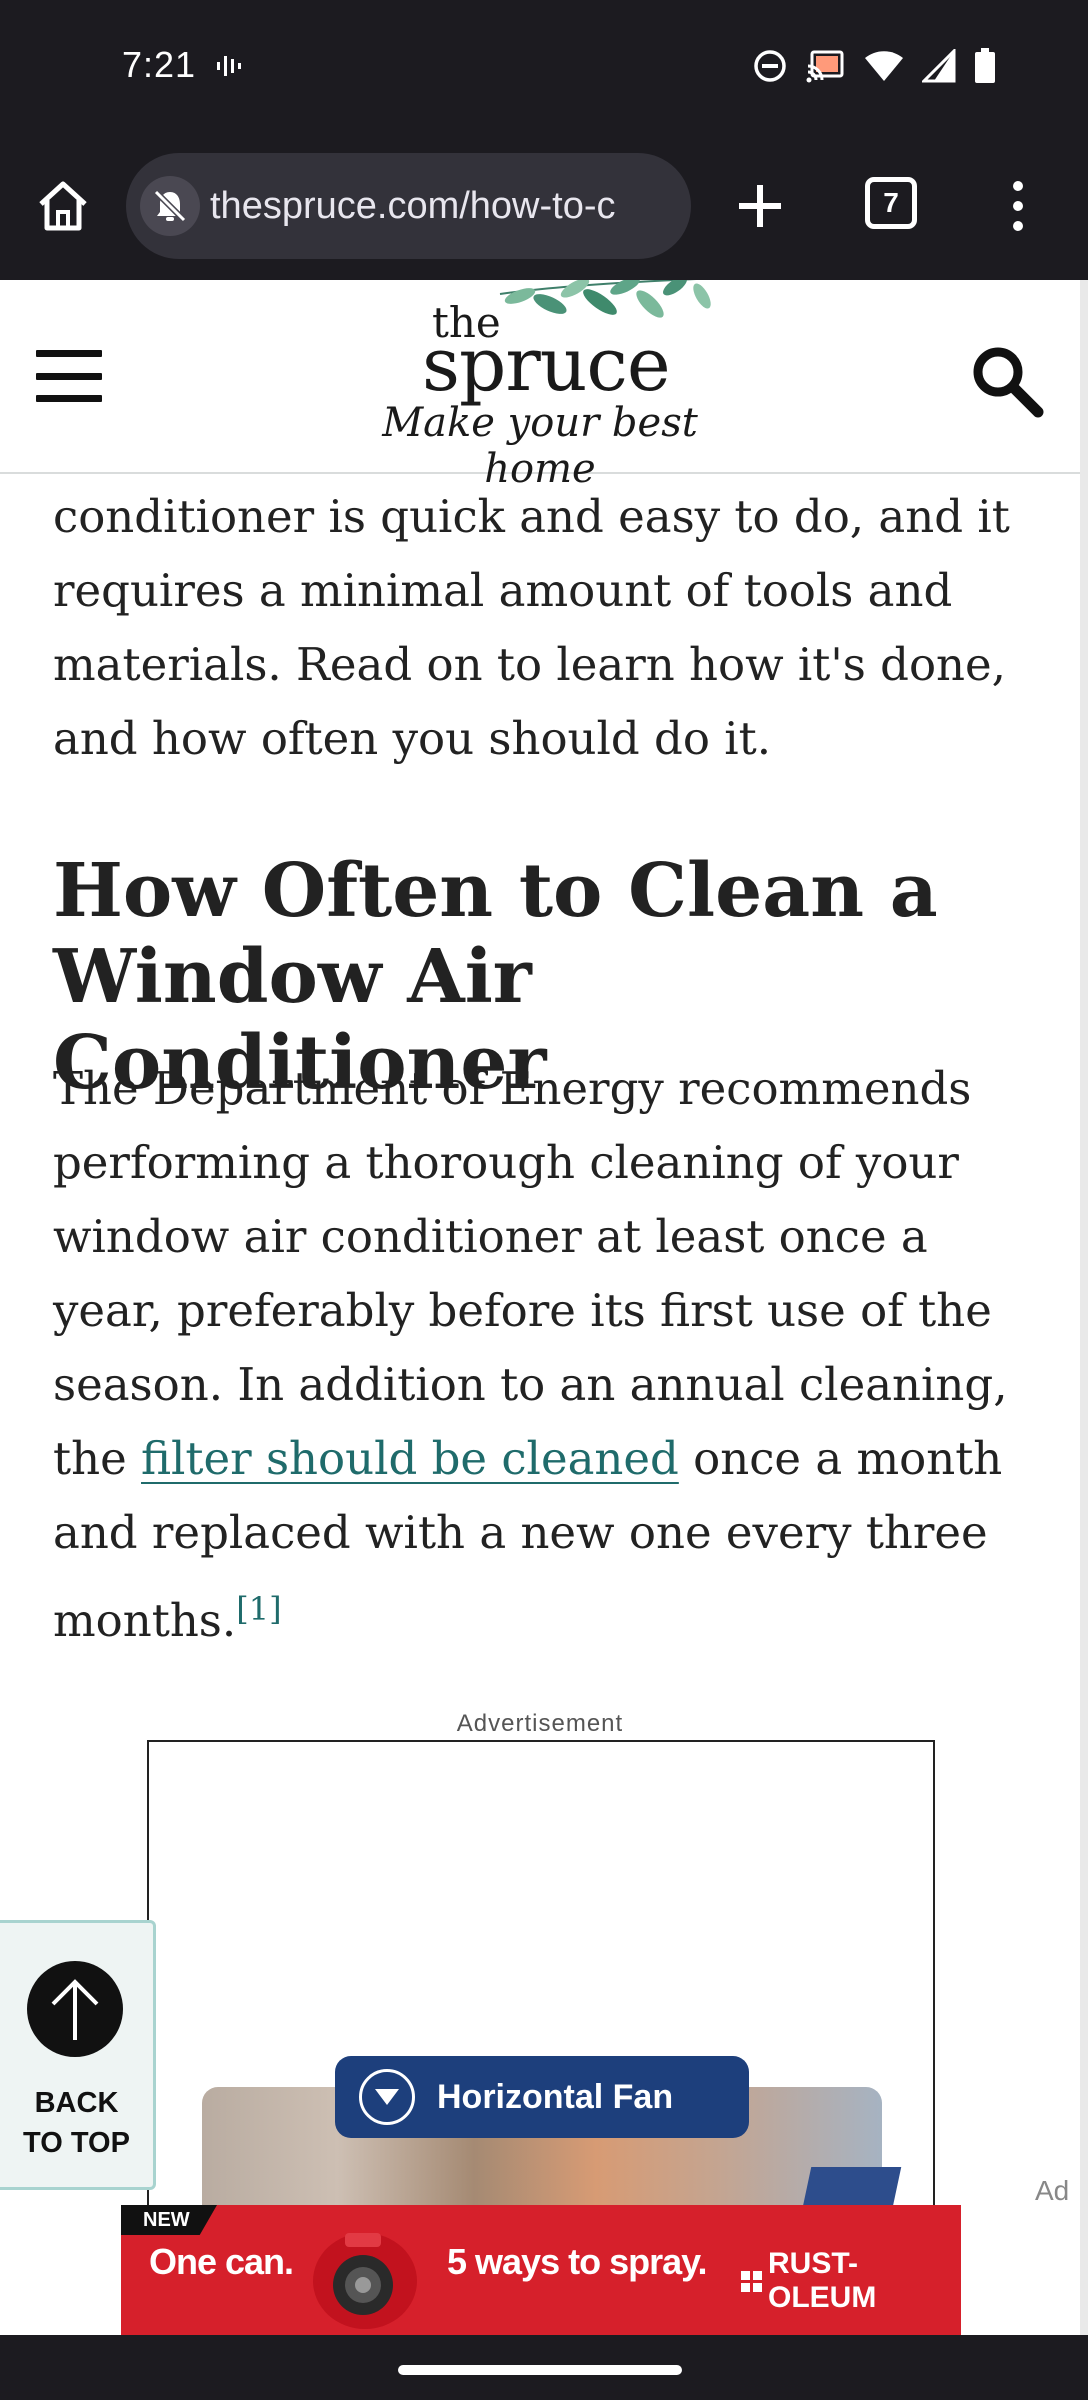 The image size is (1088, 2400). What do you see at coordinates (410, 1458) in the screenshot?
I see `filter-cleaning-link: filter should be cleaned` at bounding box center [410, 1458].